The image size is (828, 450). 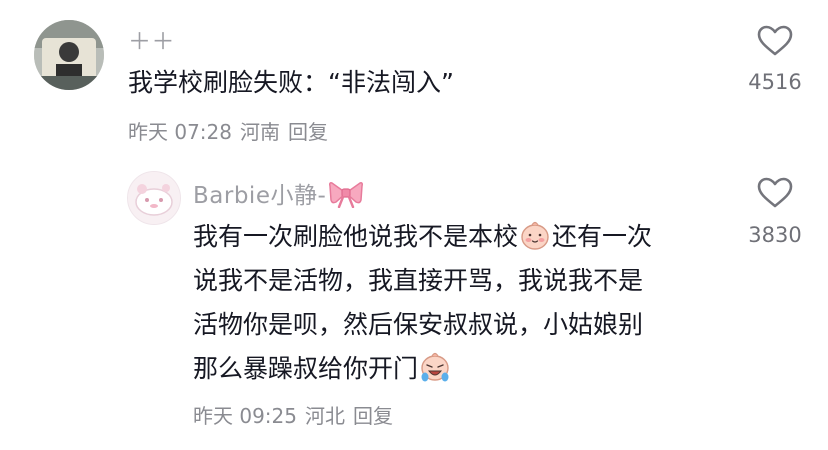 I want to click on user-avatar-illustration-icon, so click(x=154, y=198).